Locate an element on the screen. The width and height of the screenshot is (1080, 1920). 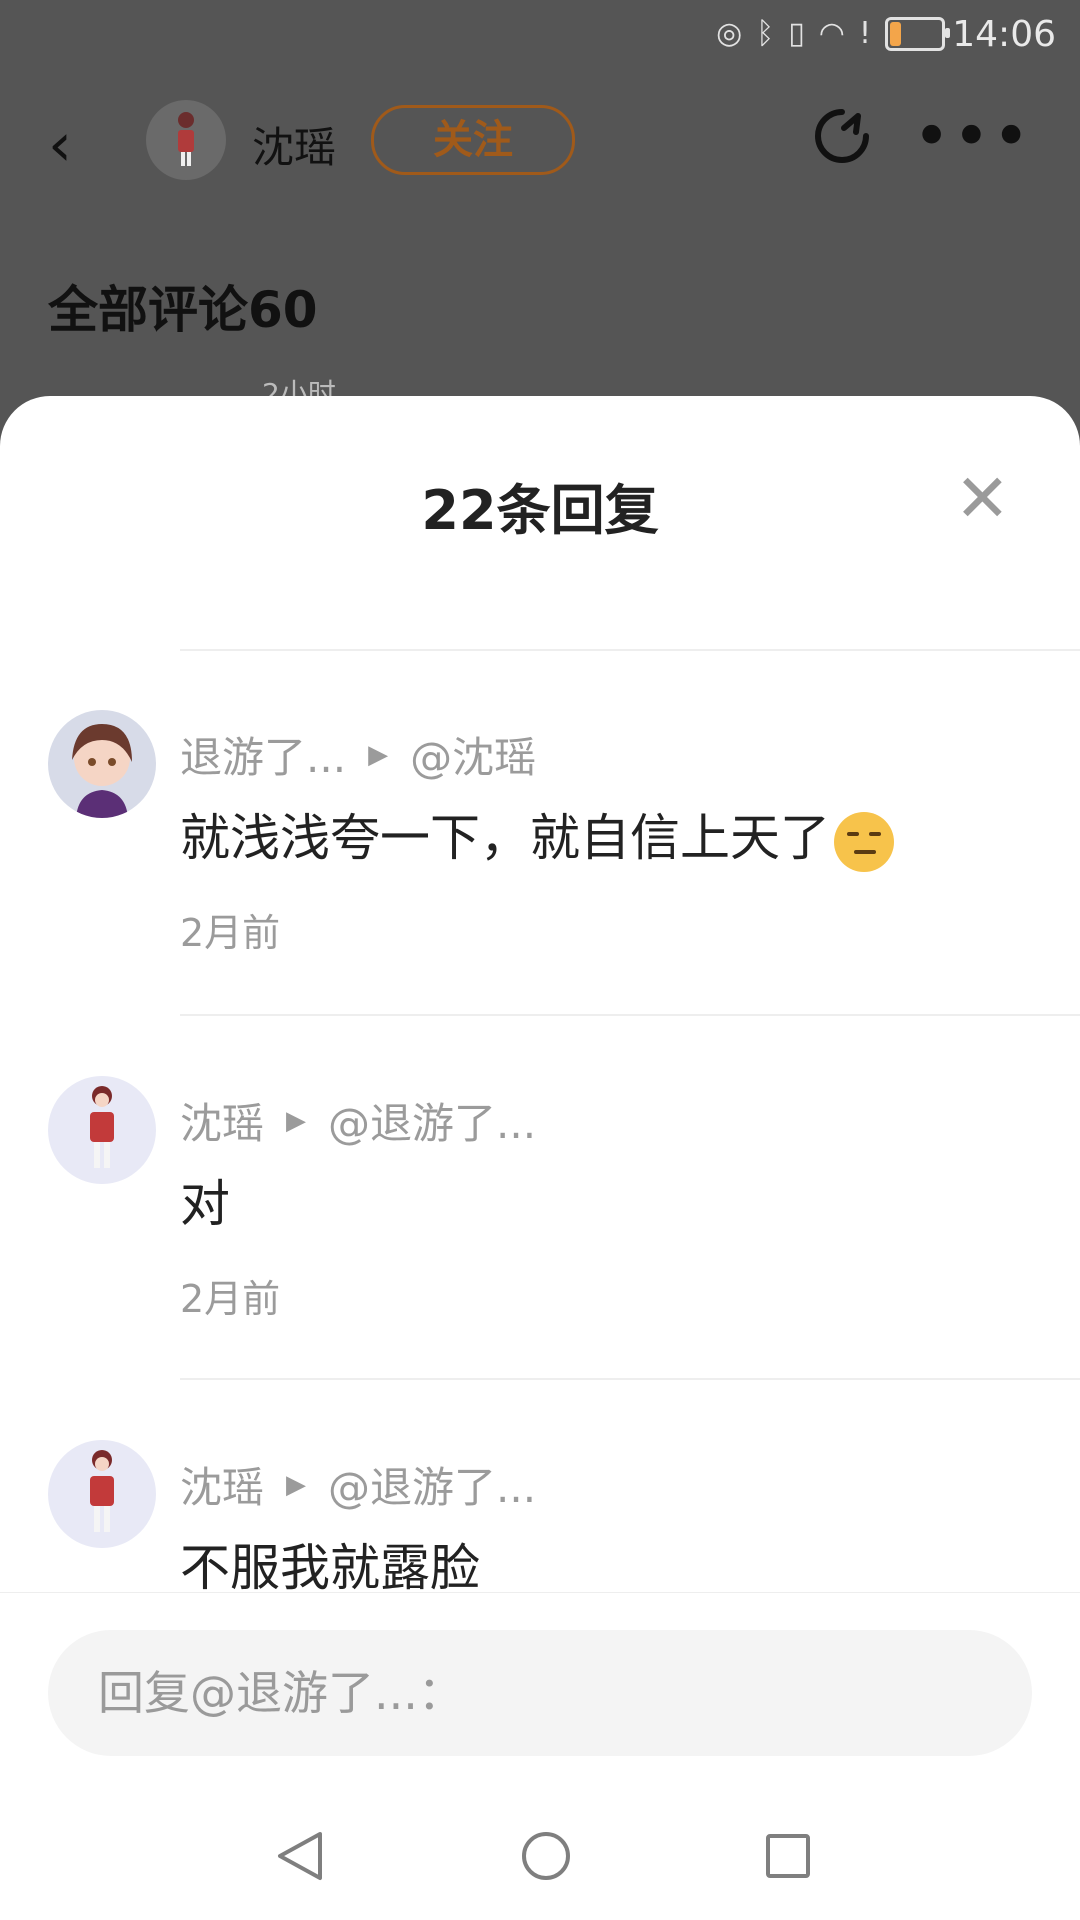
nav-recent-icon is located at coordinates (788, 1856).